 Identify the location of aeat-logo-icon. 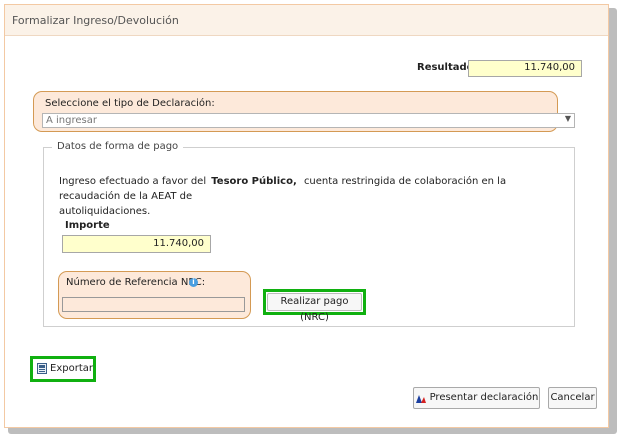
(421, 397).